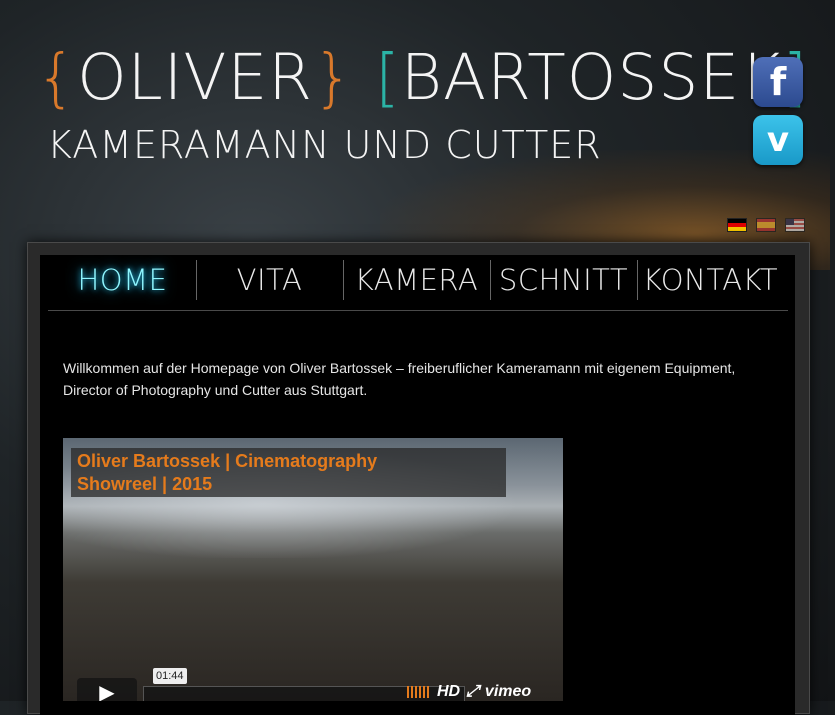 The height and width of the screenshot is (715, 835). Describe the element at coordinates (591, 77) in the screenshot. I see `logo-last-name: BARTOSSEK` at that location.